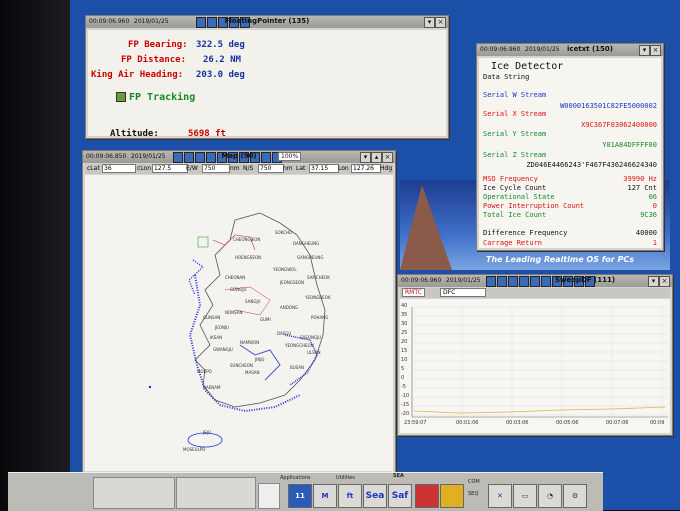 The image size is (680, 511). What do you see at coordinates (350, 496) in the screenshot?
I see `app-button: ft` at bounding box center [350, 496].